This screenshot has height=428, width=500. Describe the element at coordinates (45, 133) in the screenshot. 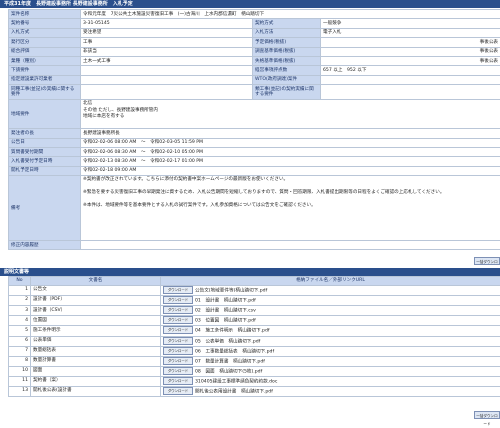

I see `orderer-label: 発注者の長` at that location.